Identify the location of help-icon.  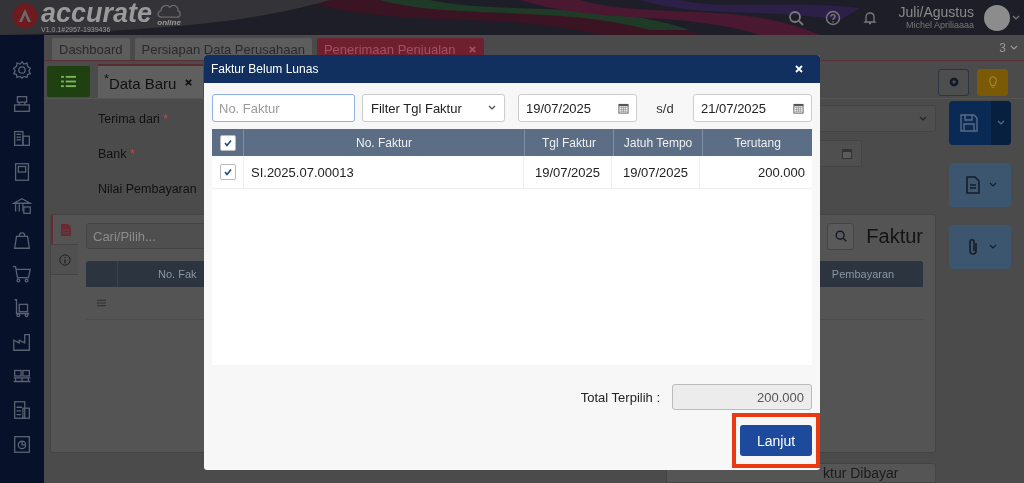
(832, 17).